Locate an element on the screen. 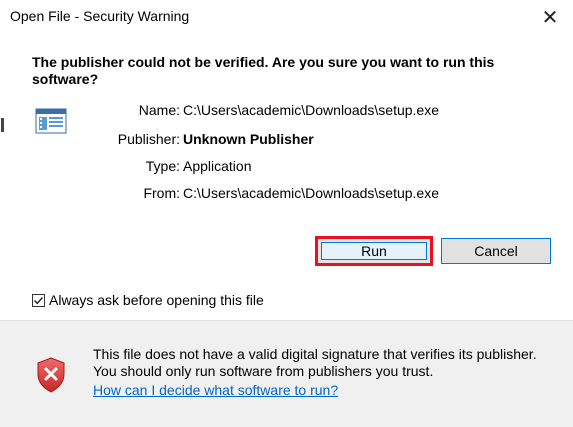  edge-mark is located at coordinates (2, 125).